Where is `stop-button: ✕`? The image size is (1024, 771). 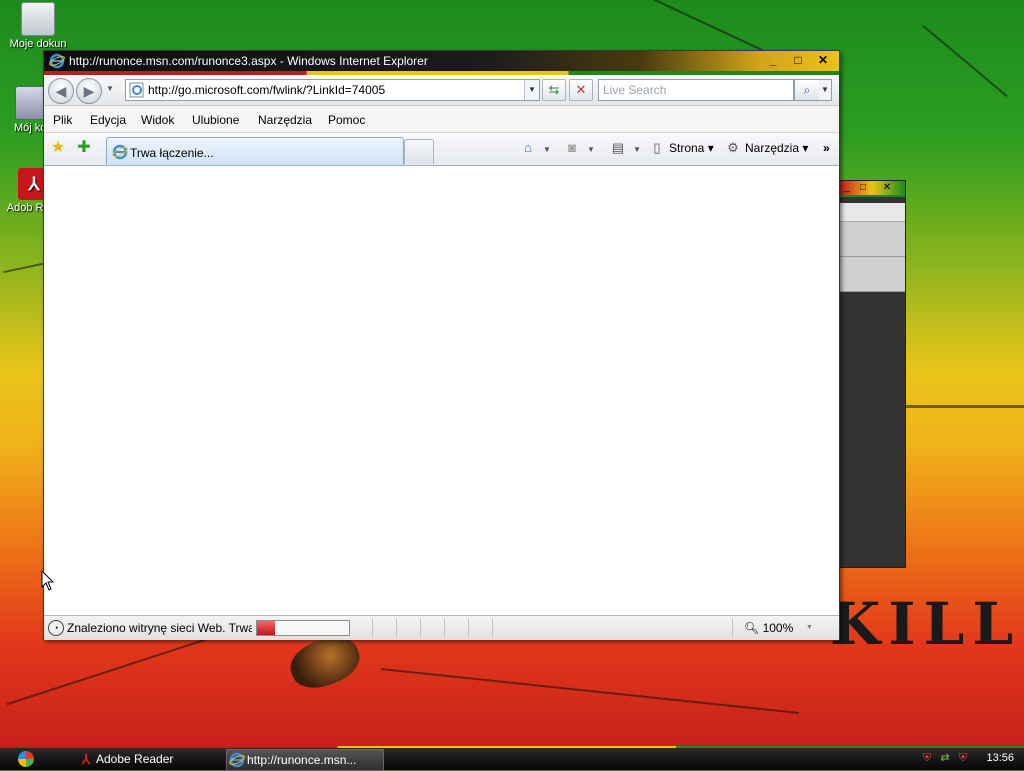 stop-button: ✕ is located at coordinates (581, 90).